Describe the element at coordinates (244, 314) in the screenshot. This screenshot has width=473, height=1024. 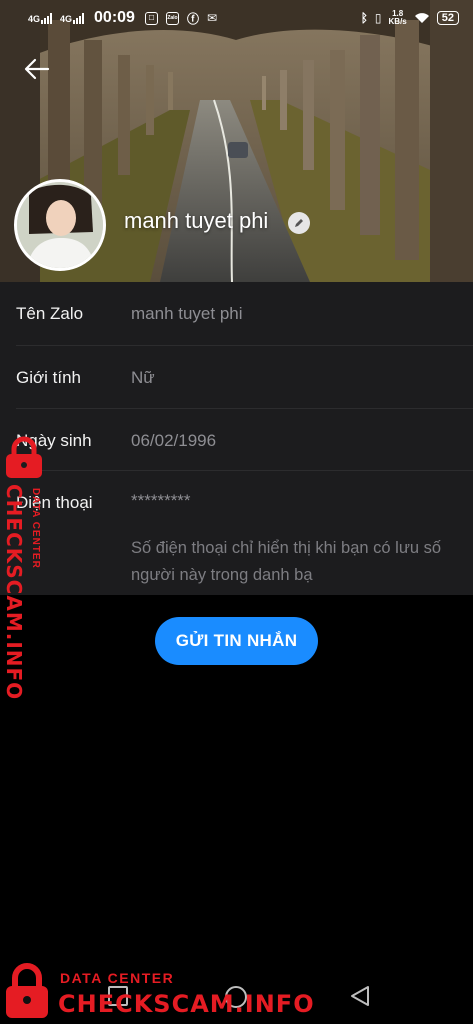
I see `info-row-zalo-name: Tên Zalo manh tuyet phi` at that location.